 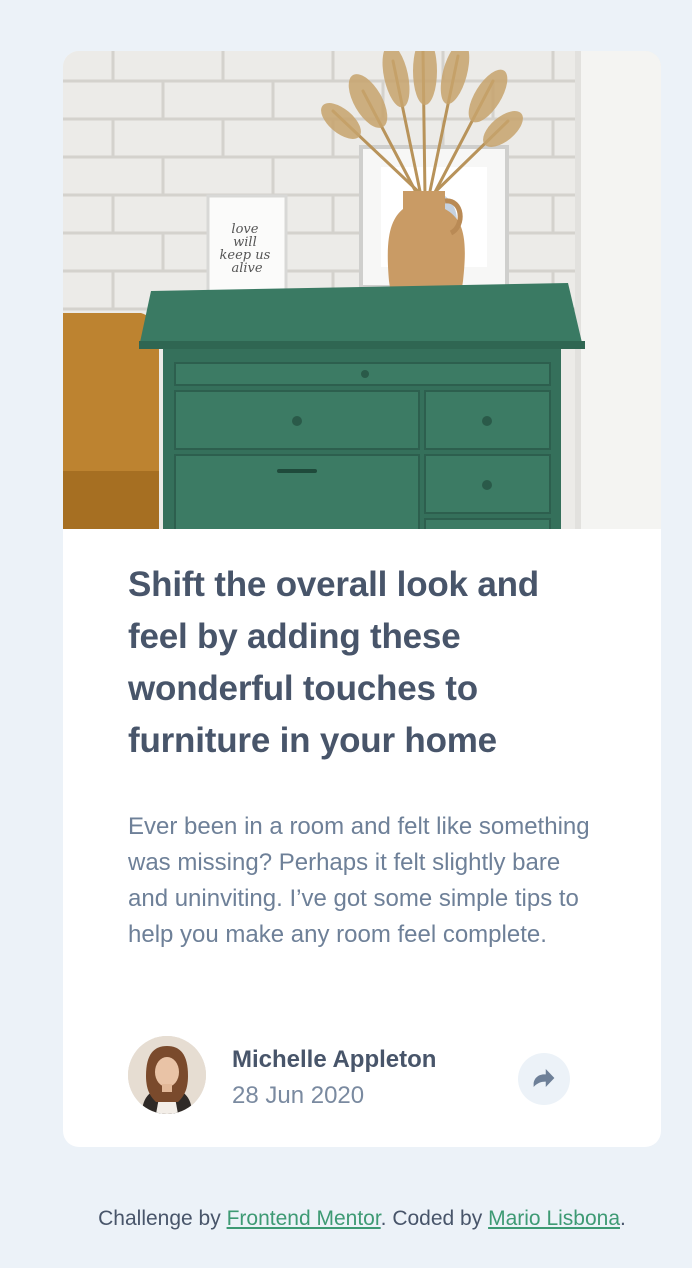 I want to click on author-block: Michelle Appleton 28 Jun 2020, so click(x=363, y=1075).